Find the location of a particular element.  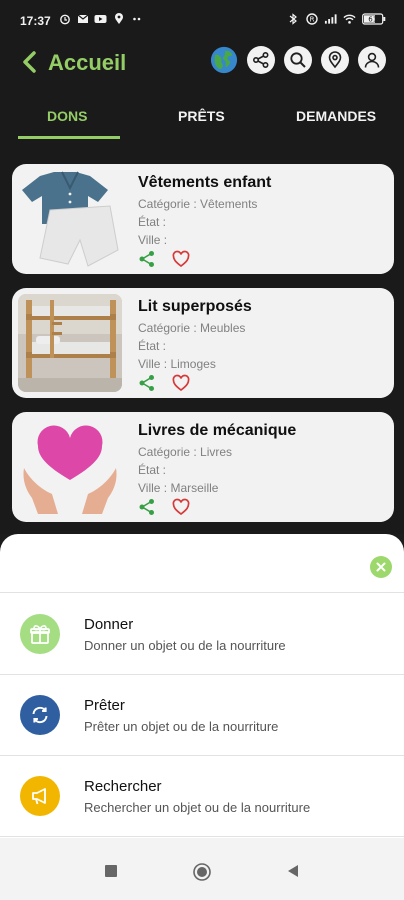

option-subtitle: Prêter un objet ou de la nourriture is located at coordinates (181, 726).